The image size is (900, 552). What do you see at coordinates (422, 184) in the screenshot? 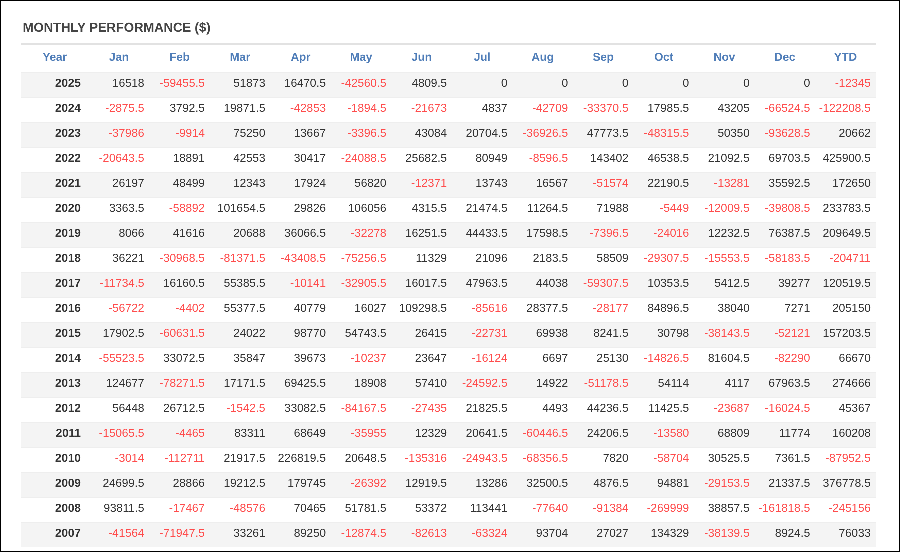
I see `table-cell: -12371` at bounding box center [422, 184].